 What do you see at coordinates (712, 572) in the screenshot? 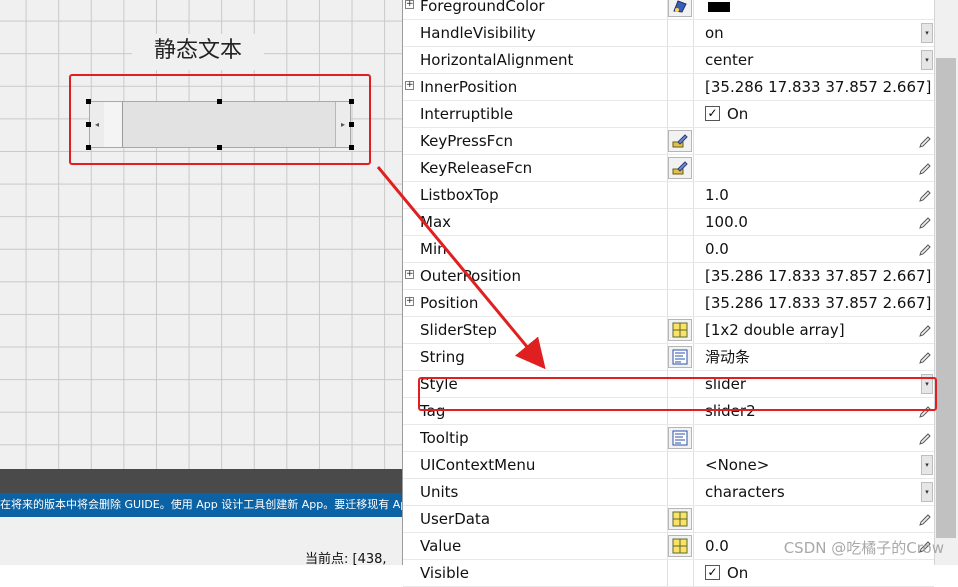
I see `checkbox: ✓` at bounding box center [712, 572].